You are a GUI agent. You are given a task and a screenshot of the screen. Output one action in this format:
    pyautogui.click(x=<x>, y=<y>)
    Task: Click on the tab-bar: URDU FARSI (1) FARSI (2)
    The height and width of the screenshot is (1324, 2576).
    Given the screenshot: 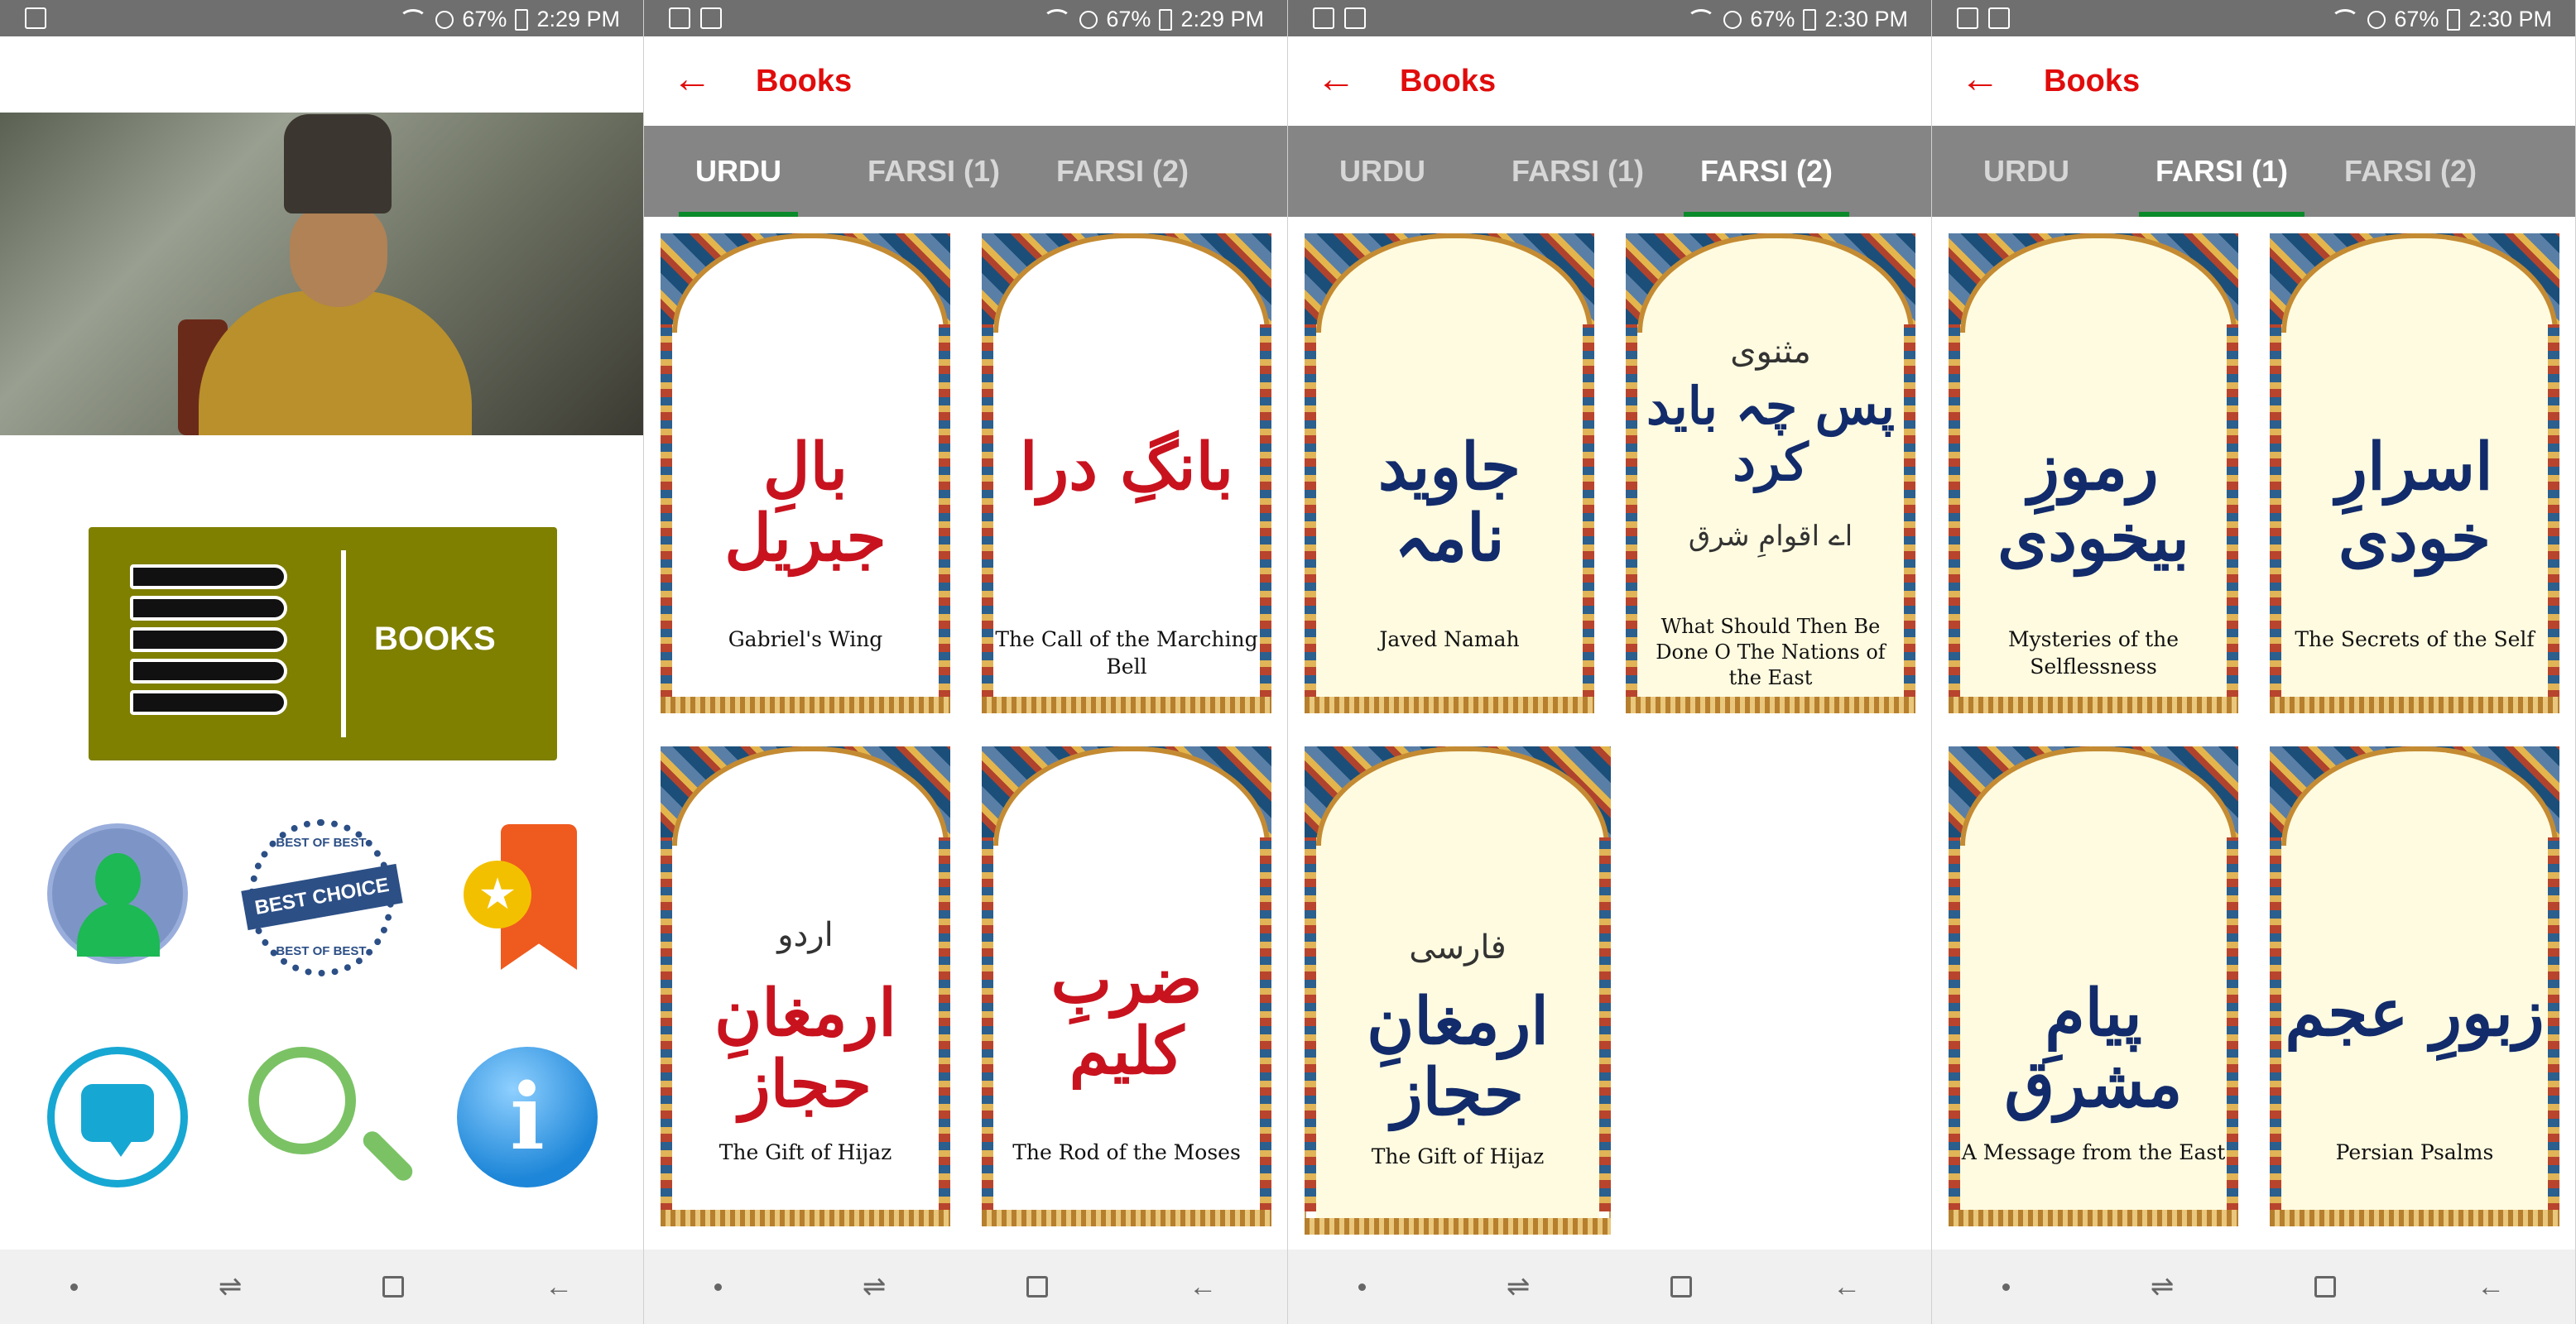 What is the action you would take?
    pyautogui.click(x=965, y=171)
    